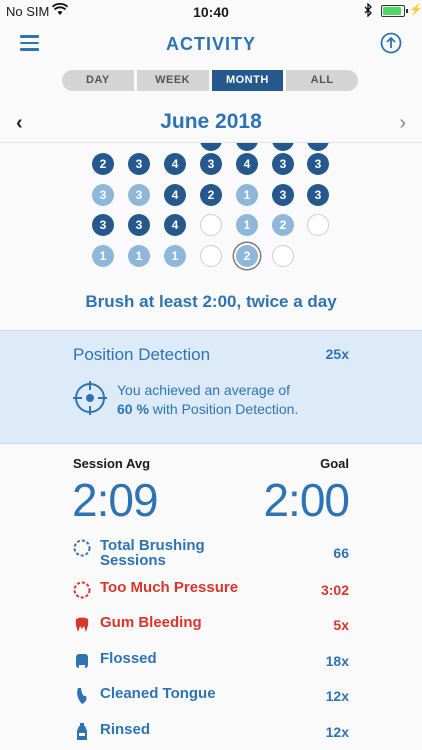 Image resolution: width=422 pixels, height=750 pixels. I want to click on status-bar: No SIM 10:40 ⚡, so click(211, 11).